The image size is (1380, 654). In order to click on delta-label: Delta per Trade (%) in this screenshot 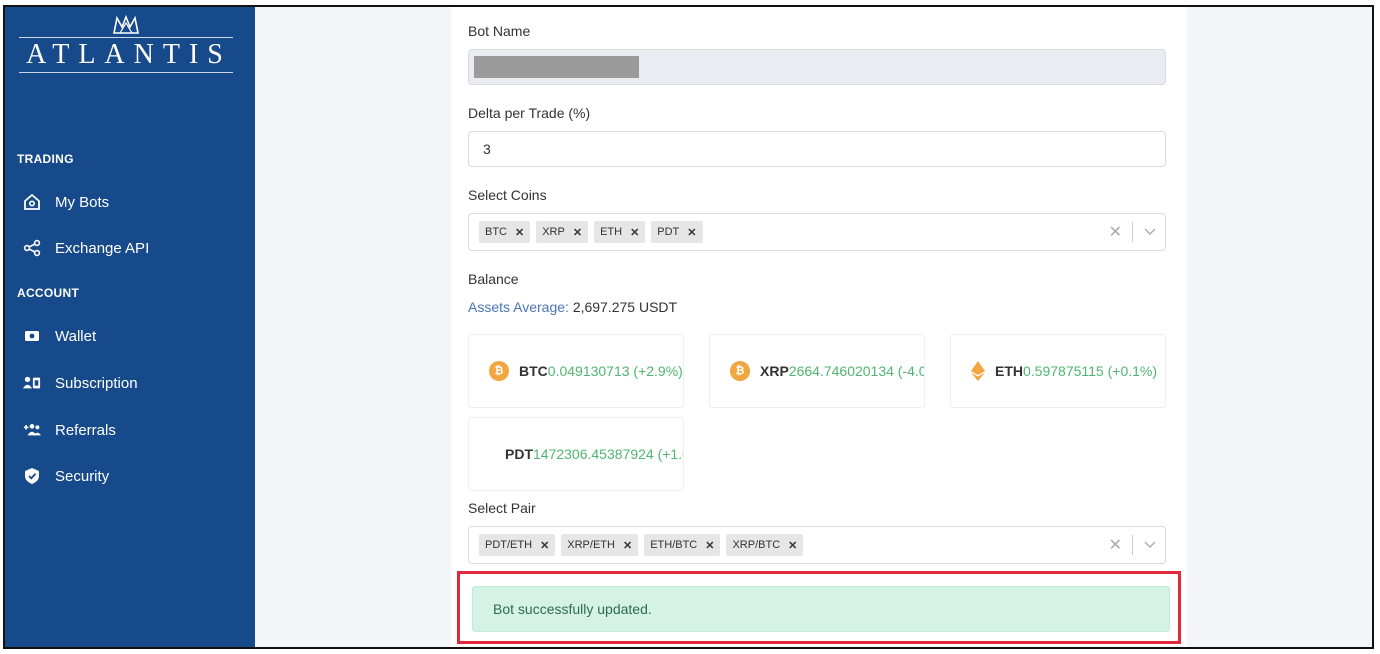, I will do `click(529, 113)`.